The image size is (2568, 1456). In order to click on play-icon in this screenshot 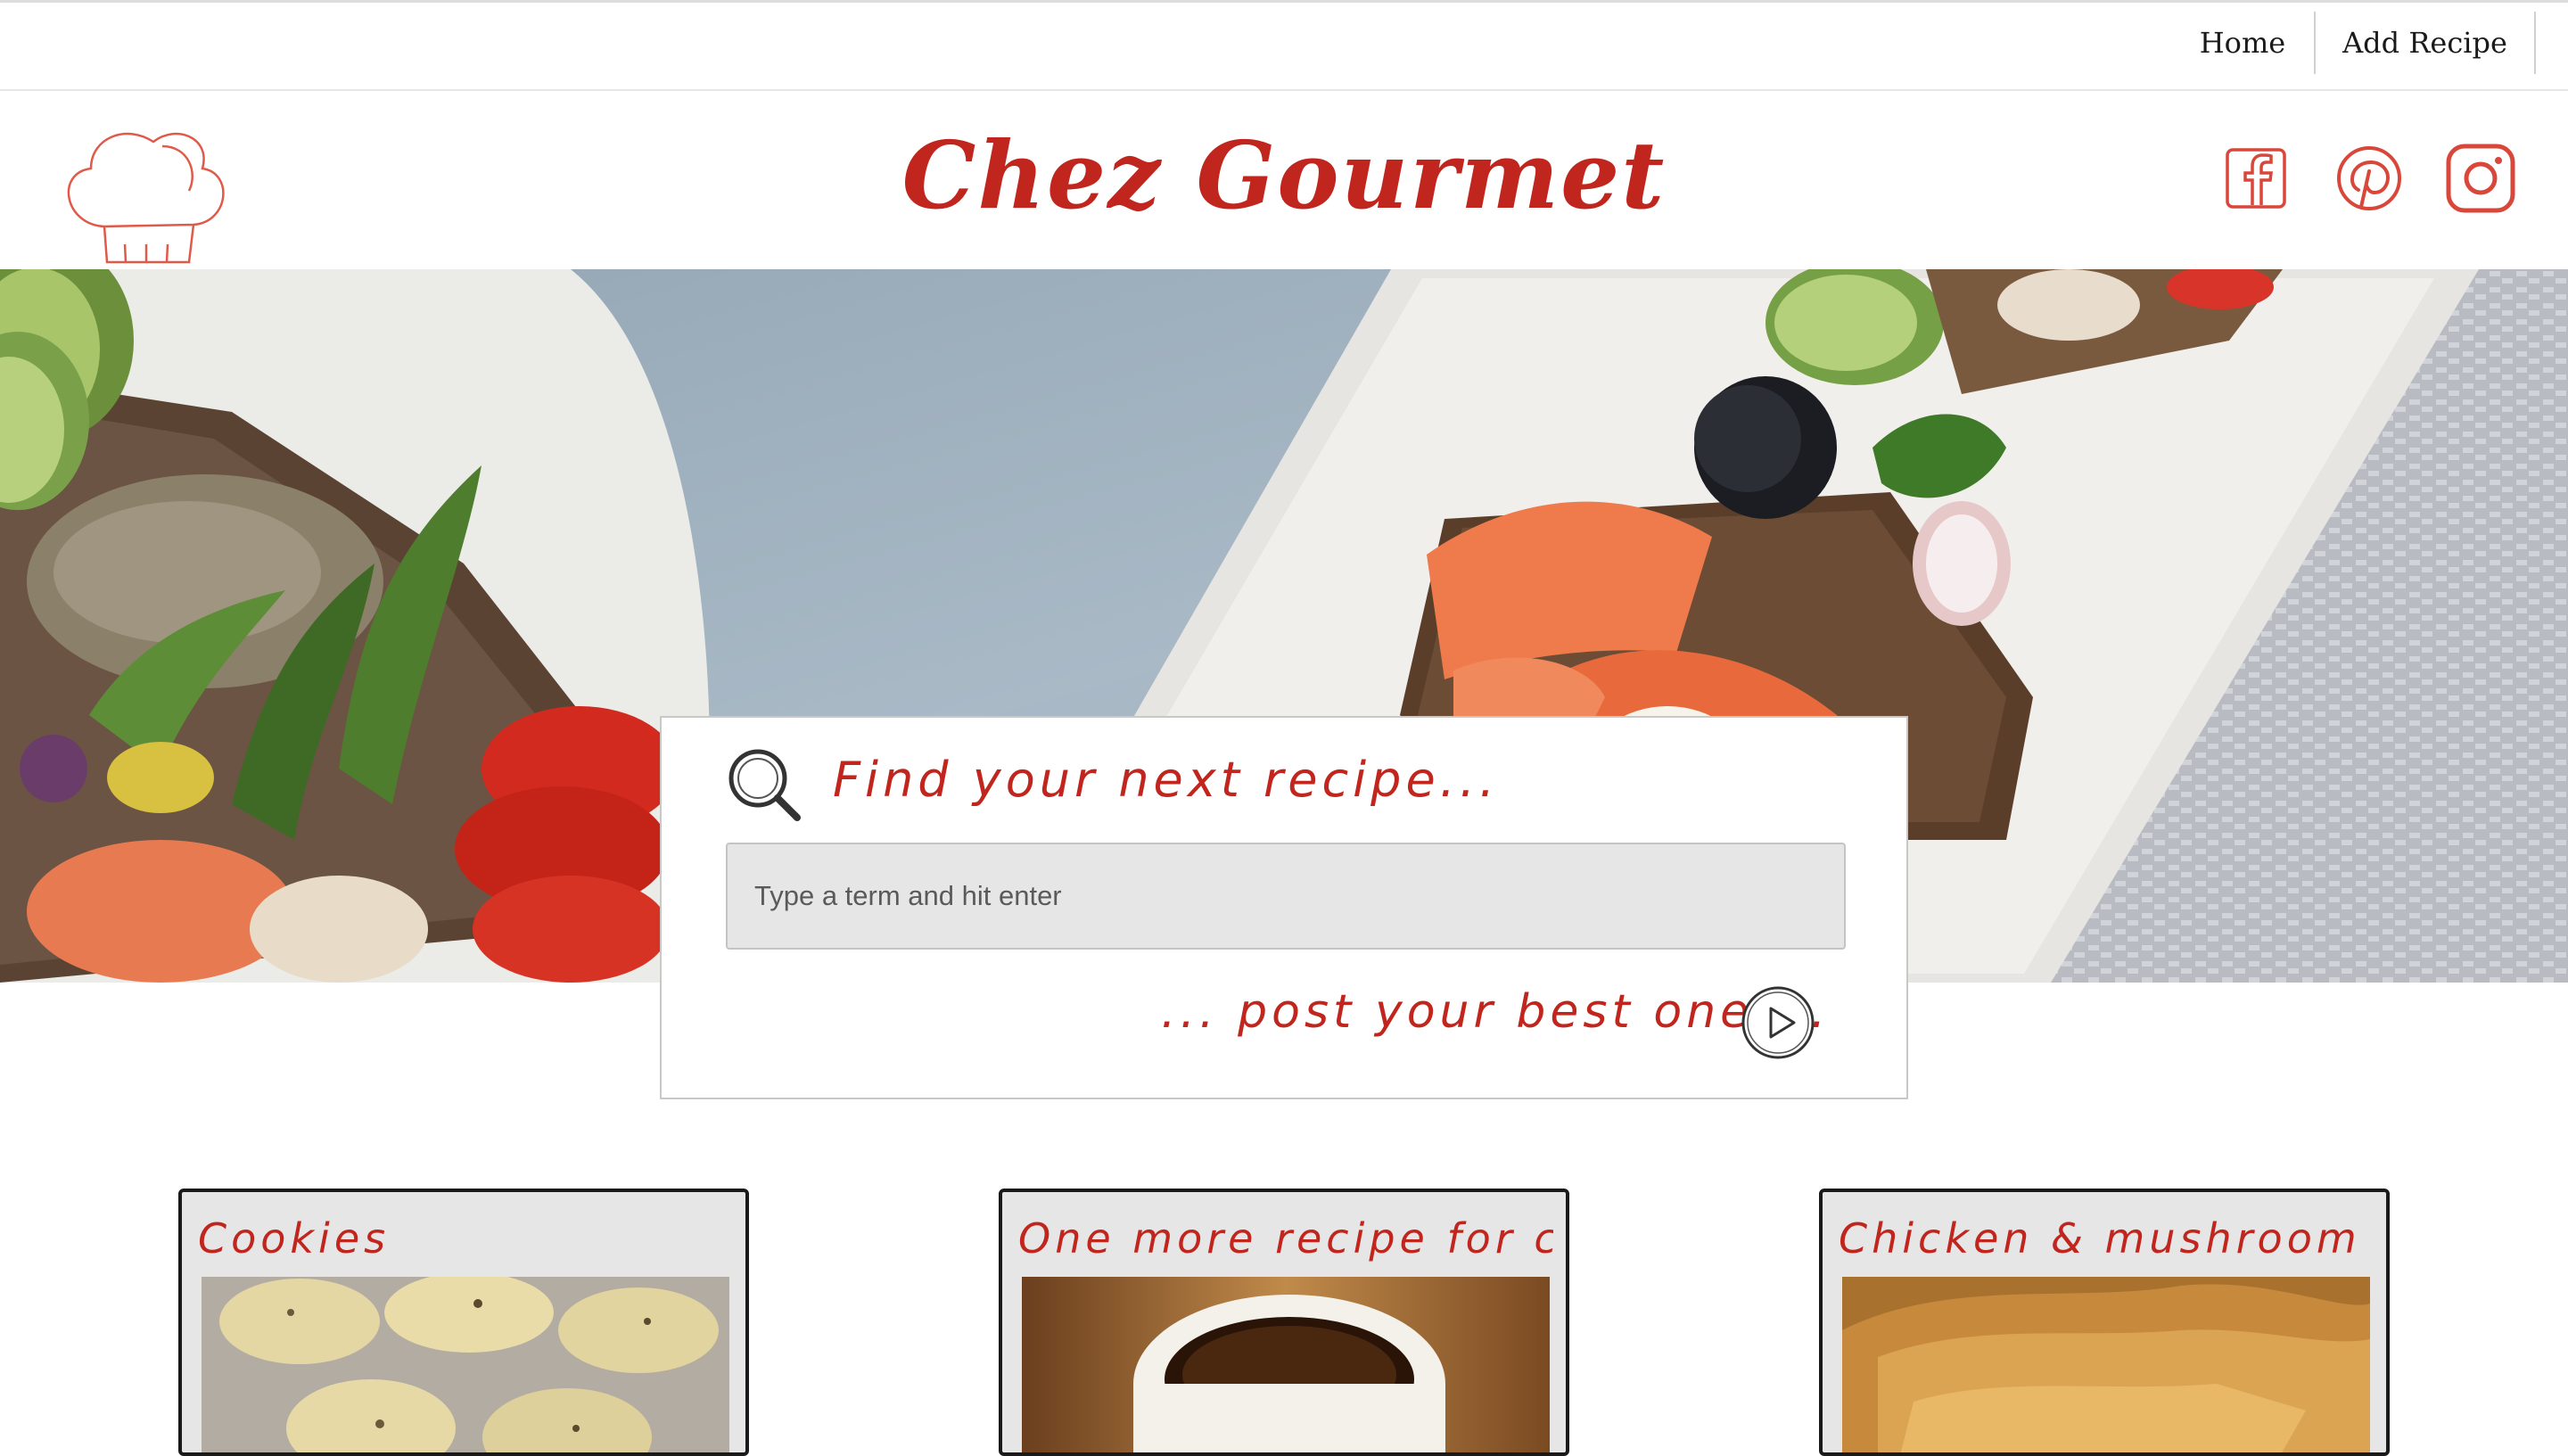, I will do `click(1778, 1022)`.